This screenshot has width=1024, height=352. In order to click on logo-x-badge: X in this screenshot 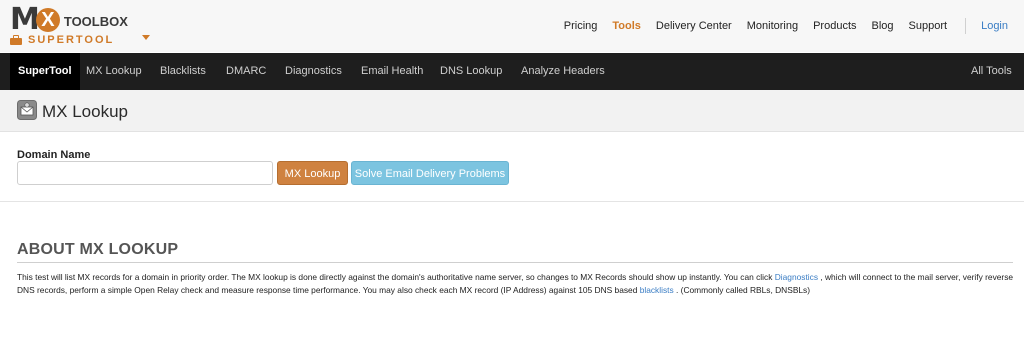, I will do `click(47, 20)`.